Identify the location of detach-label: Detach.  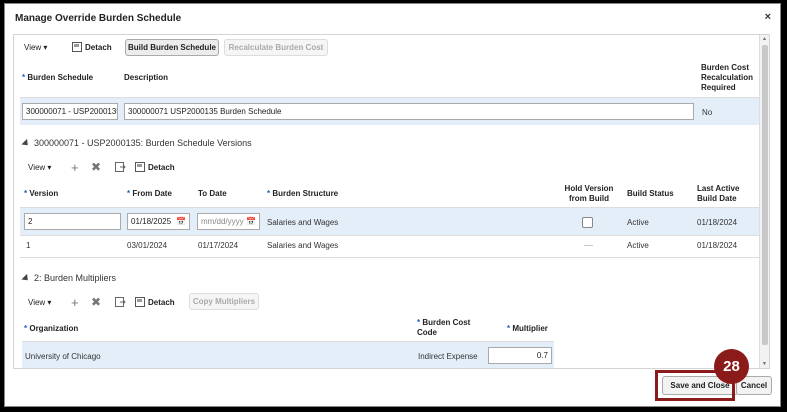
(98, 47).